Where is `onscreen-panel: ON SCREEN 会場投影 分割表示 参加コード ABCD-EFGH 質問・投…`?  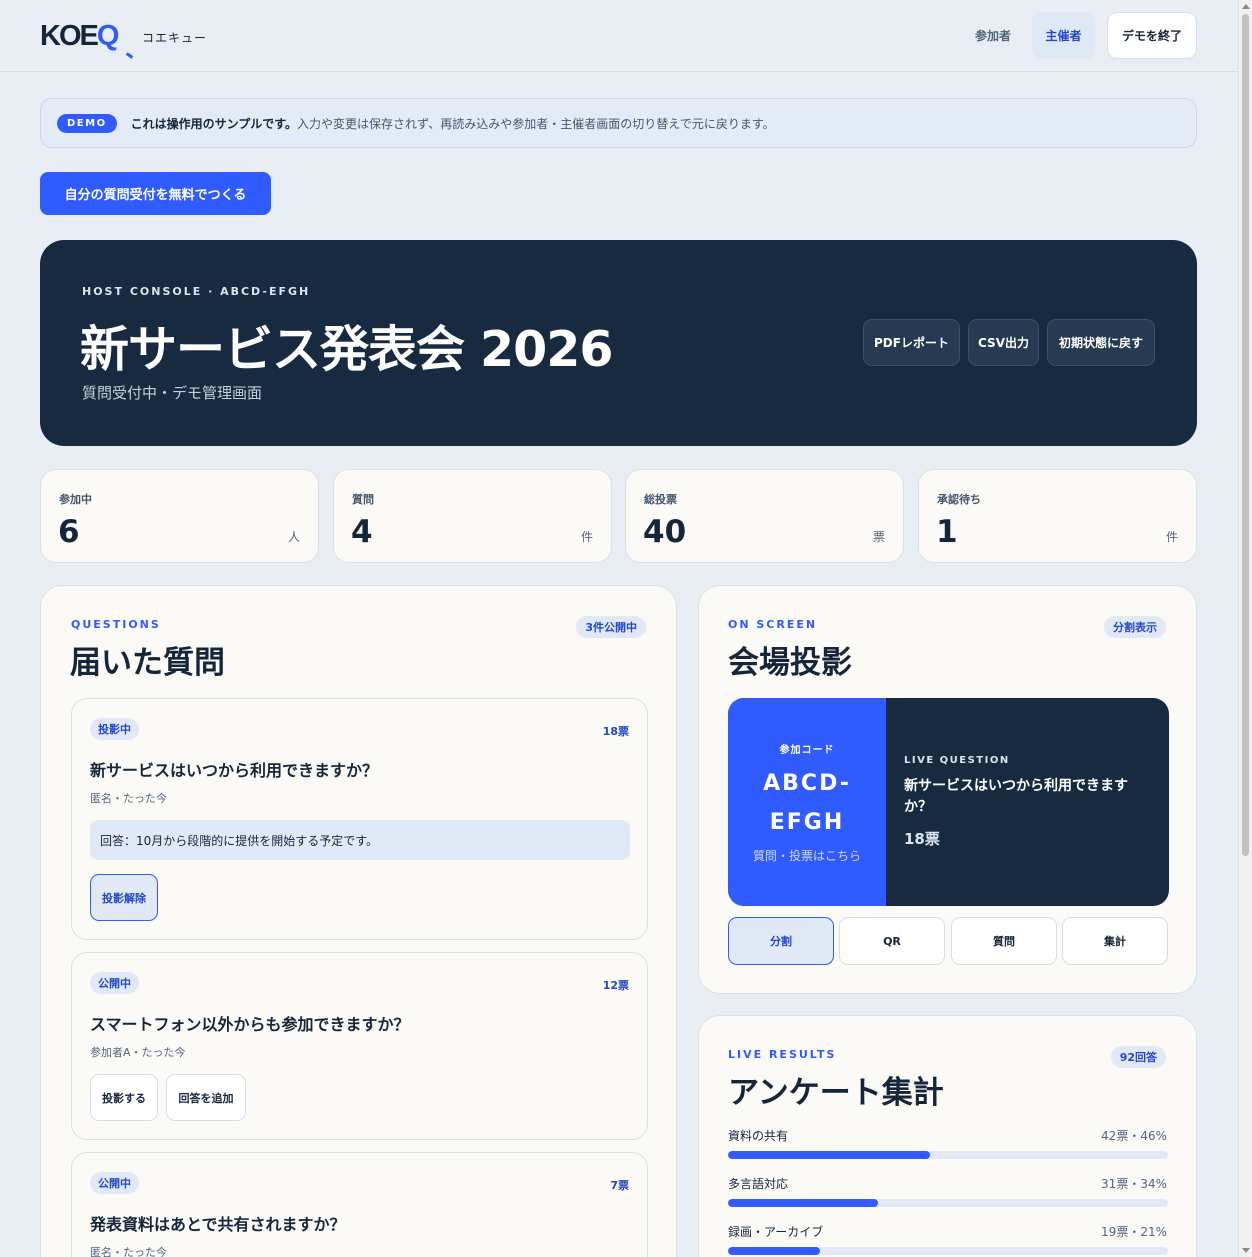 onscreen-panel: ON SCREEN 会場投影 分割表示 参加コード ABCD-EFGH 質問・投… is located at coordinates (947, 789).